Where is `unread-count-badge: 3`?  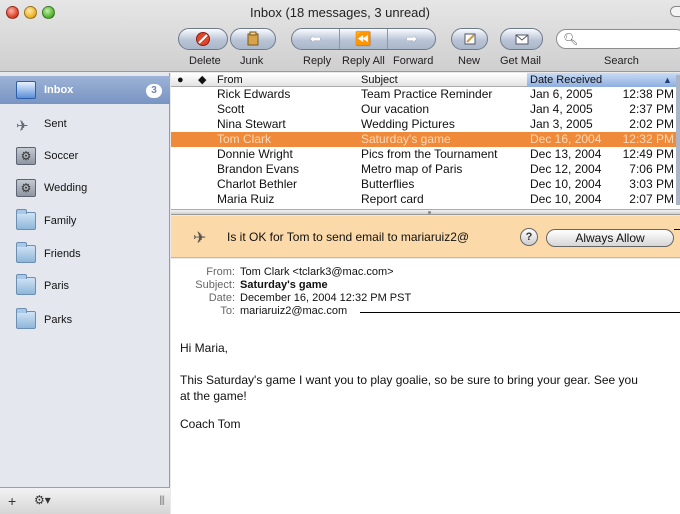 unread-count-badge: 3 is located at coordinates (154, 91).